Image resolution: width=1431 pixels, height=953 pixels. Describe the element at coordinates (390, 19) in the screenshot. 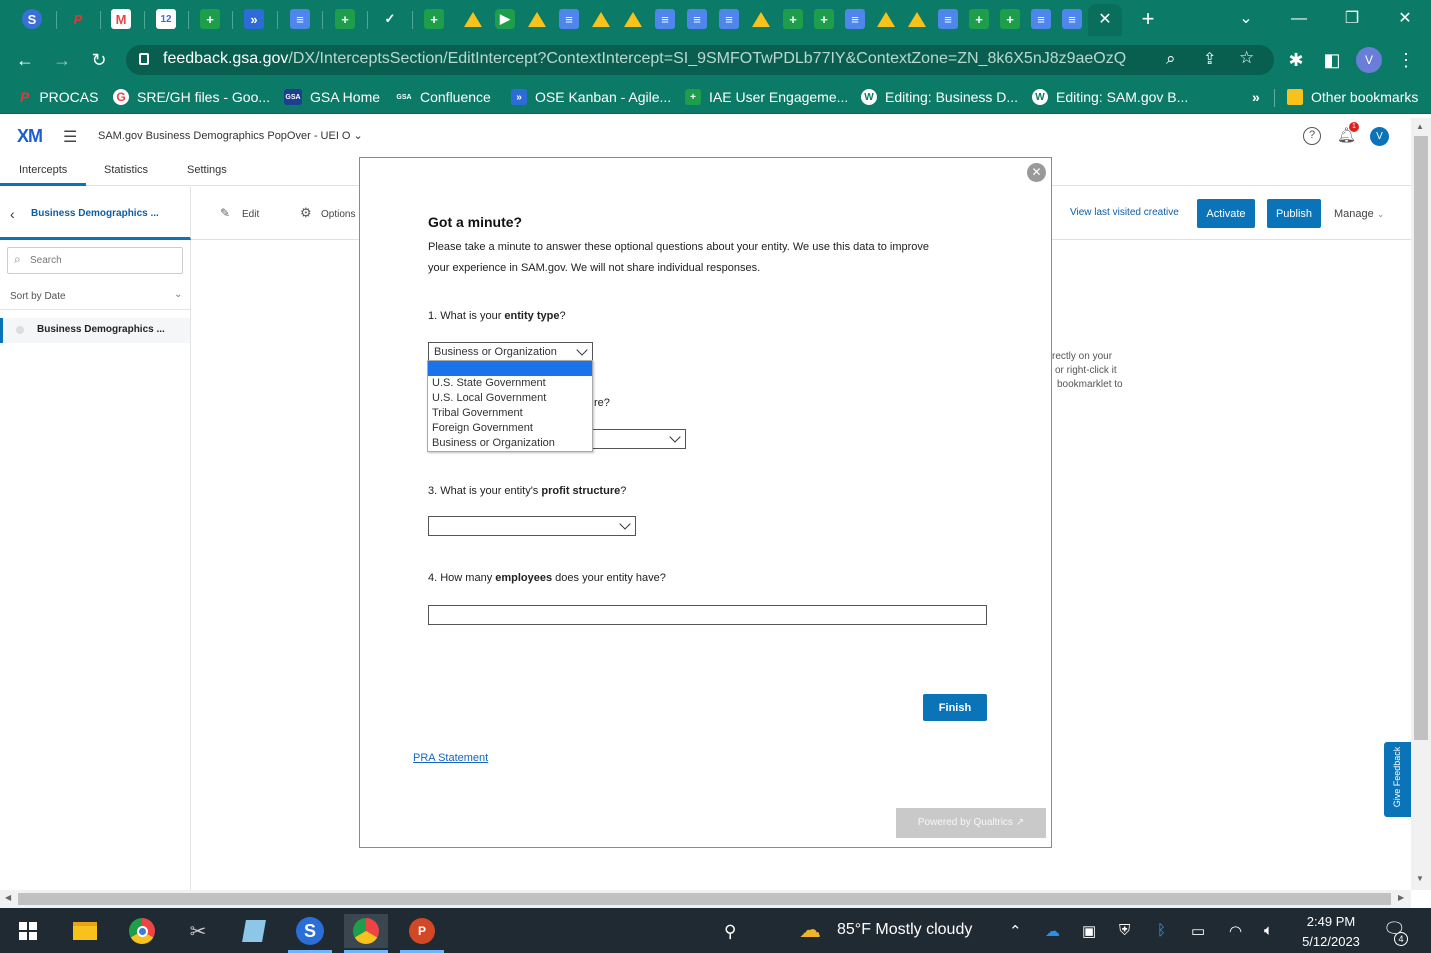

I see `check-icon: ✓` at that location.